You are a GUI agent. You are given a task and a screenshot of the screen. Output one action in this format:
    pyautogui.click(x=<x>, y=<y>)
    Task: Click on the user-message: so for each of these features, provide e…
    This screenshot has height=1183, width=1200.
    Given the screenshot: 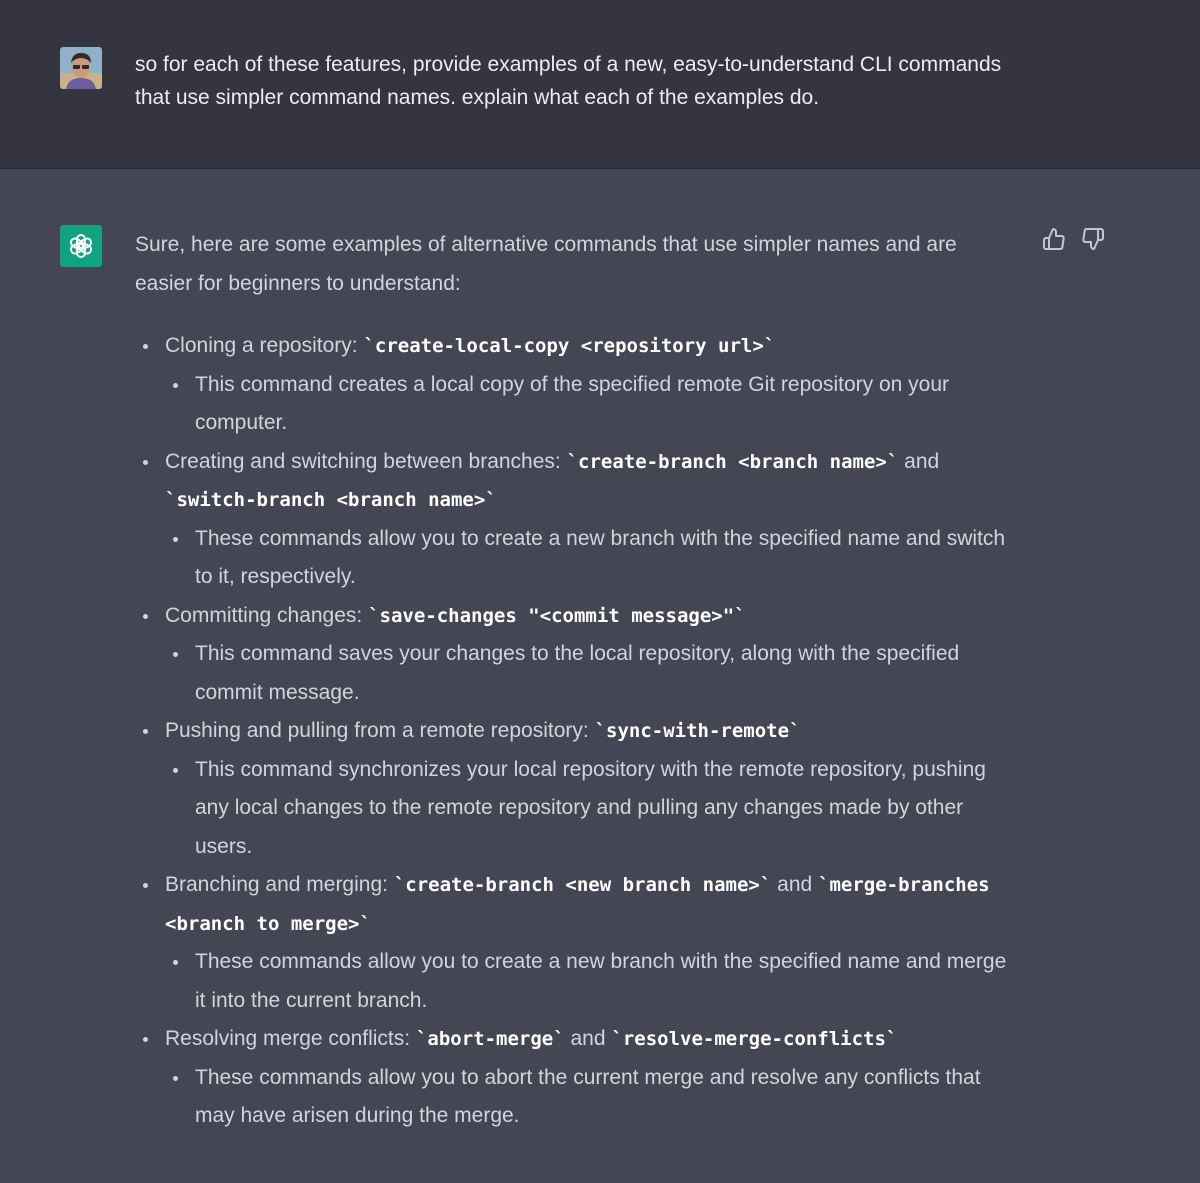 What is the action you would take?
    pyautogui.click(x=600, y=84)
    